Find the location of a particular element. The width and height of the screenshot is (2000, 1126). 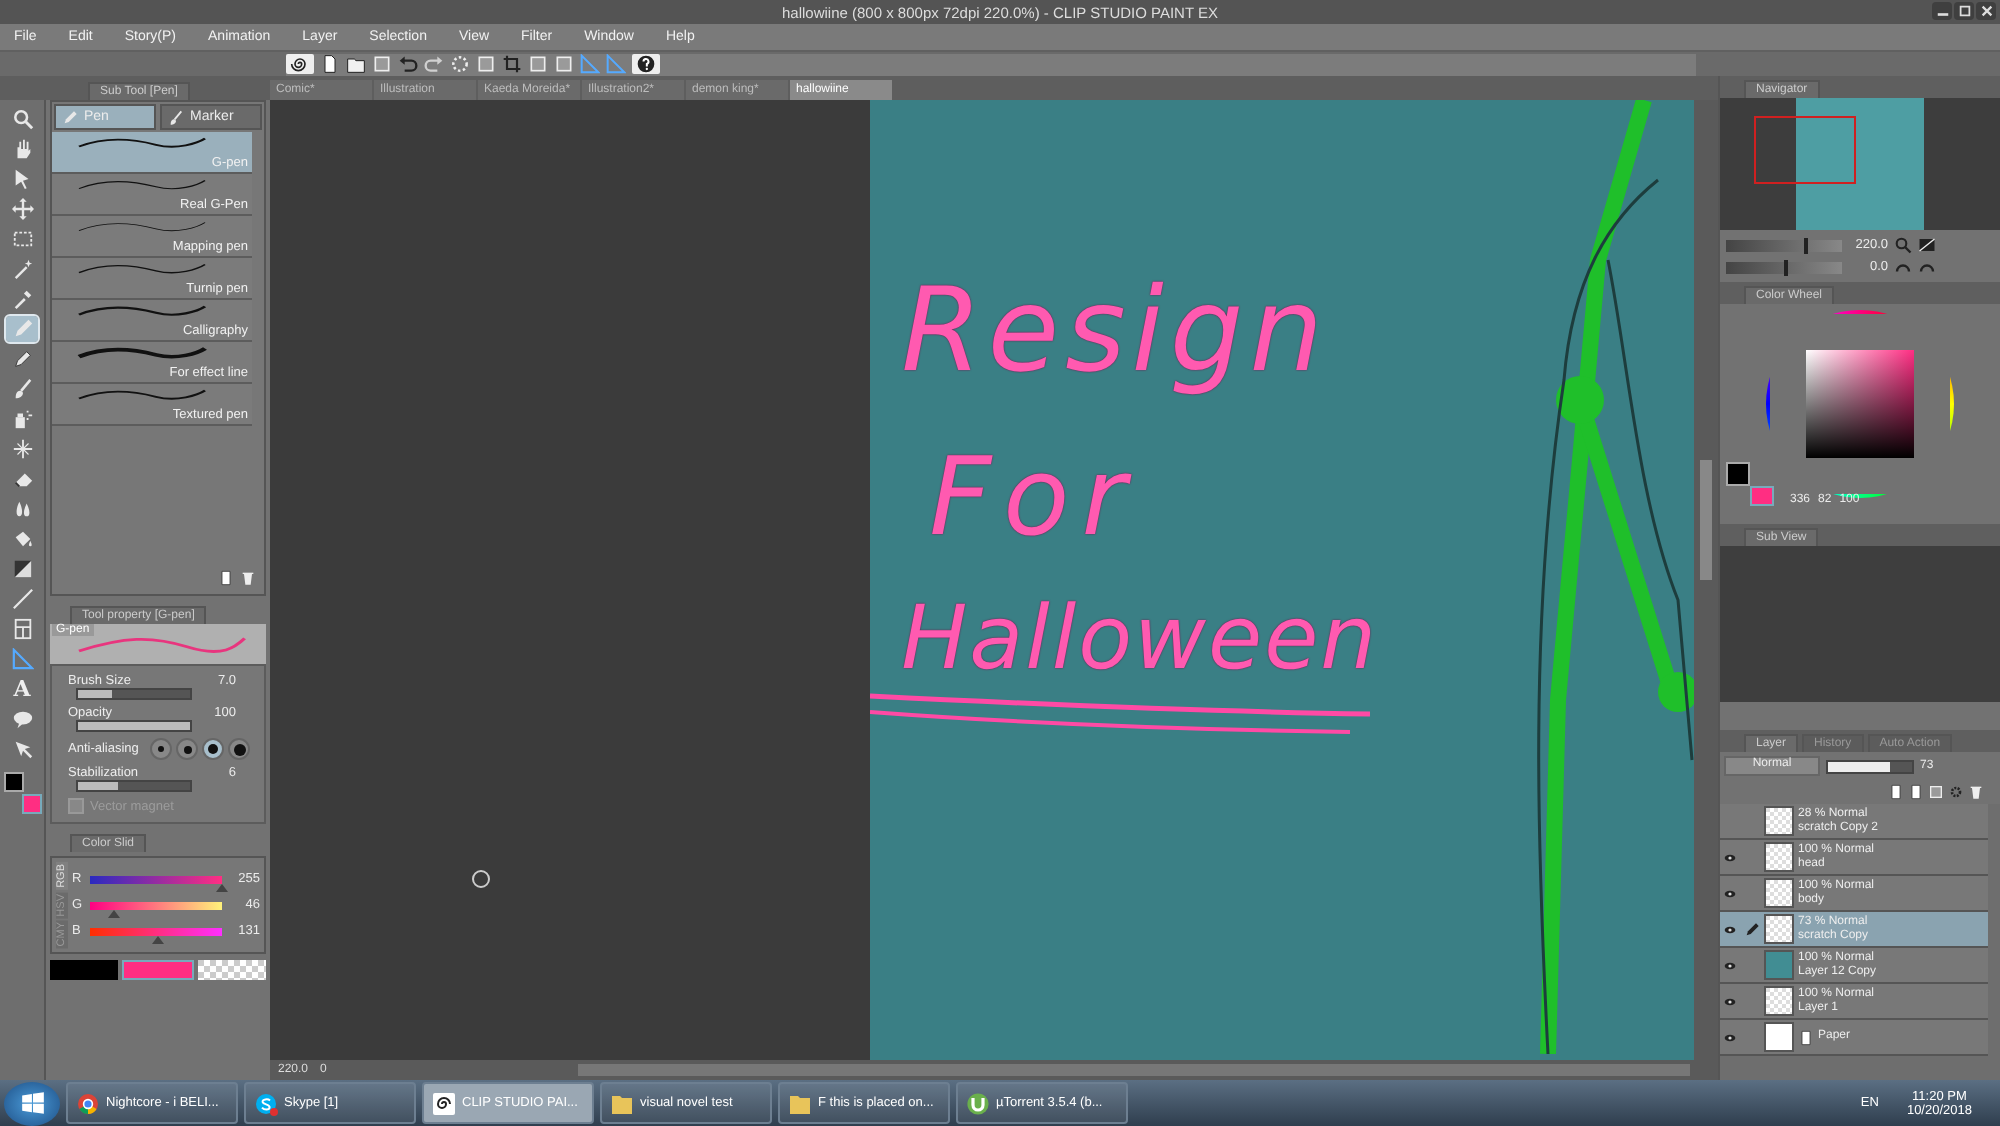

maximize-button is located at coordinates (1964, 11).